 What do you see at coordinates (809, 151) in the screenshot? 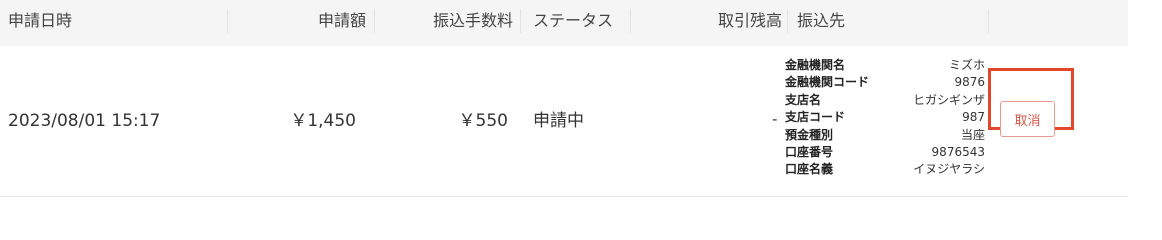
I see `bank-detail-key: 口座番号` at bounding box center [809, 151].